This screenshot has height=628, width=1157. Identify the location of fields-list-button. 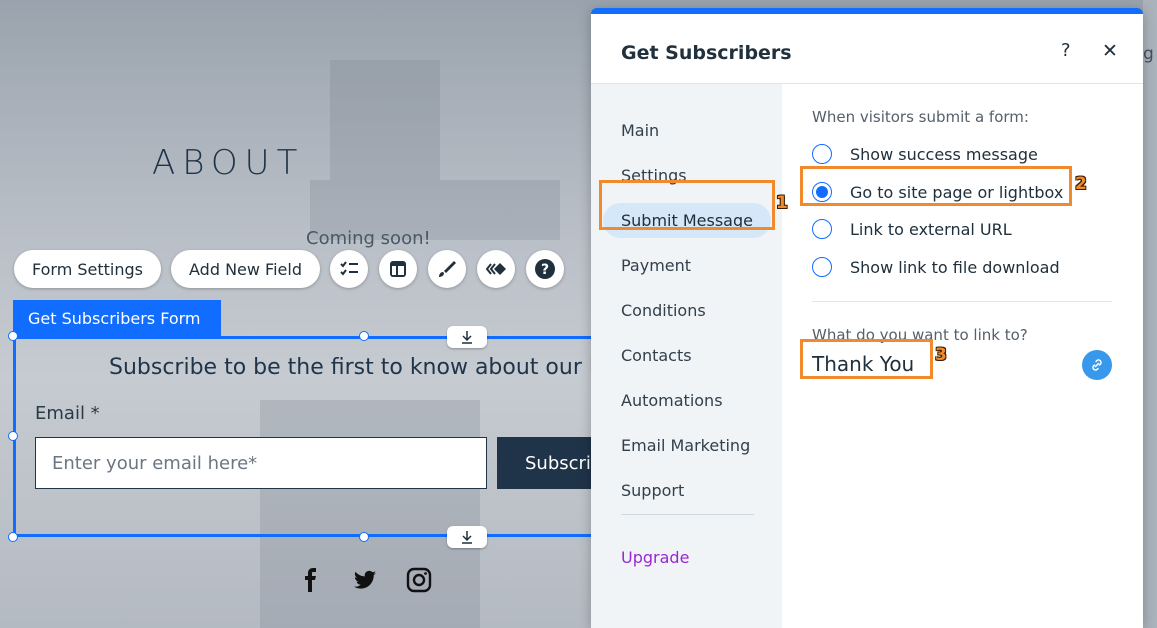
(349, 269).